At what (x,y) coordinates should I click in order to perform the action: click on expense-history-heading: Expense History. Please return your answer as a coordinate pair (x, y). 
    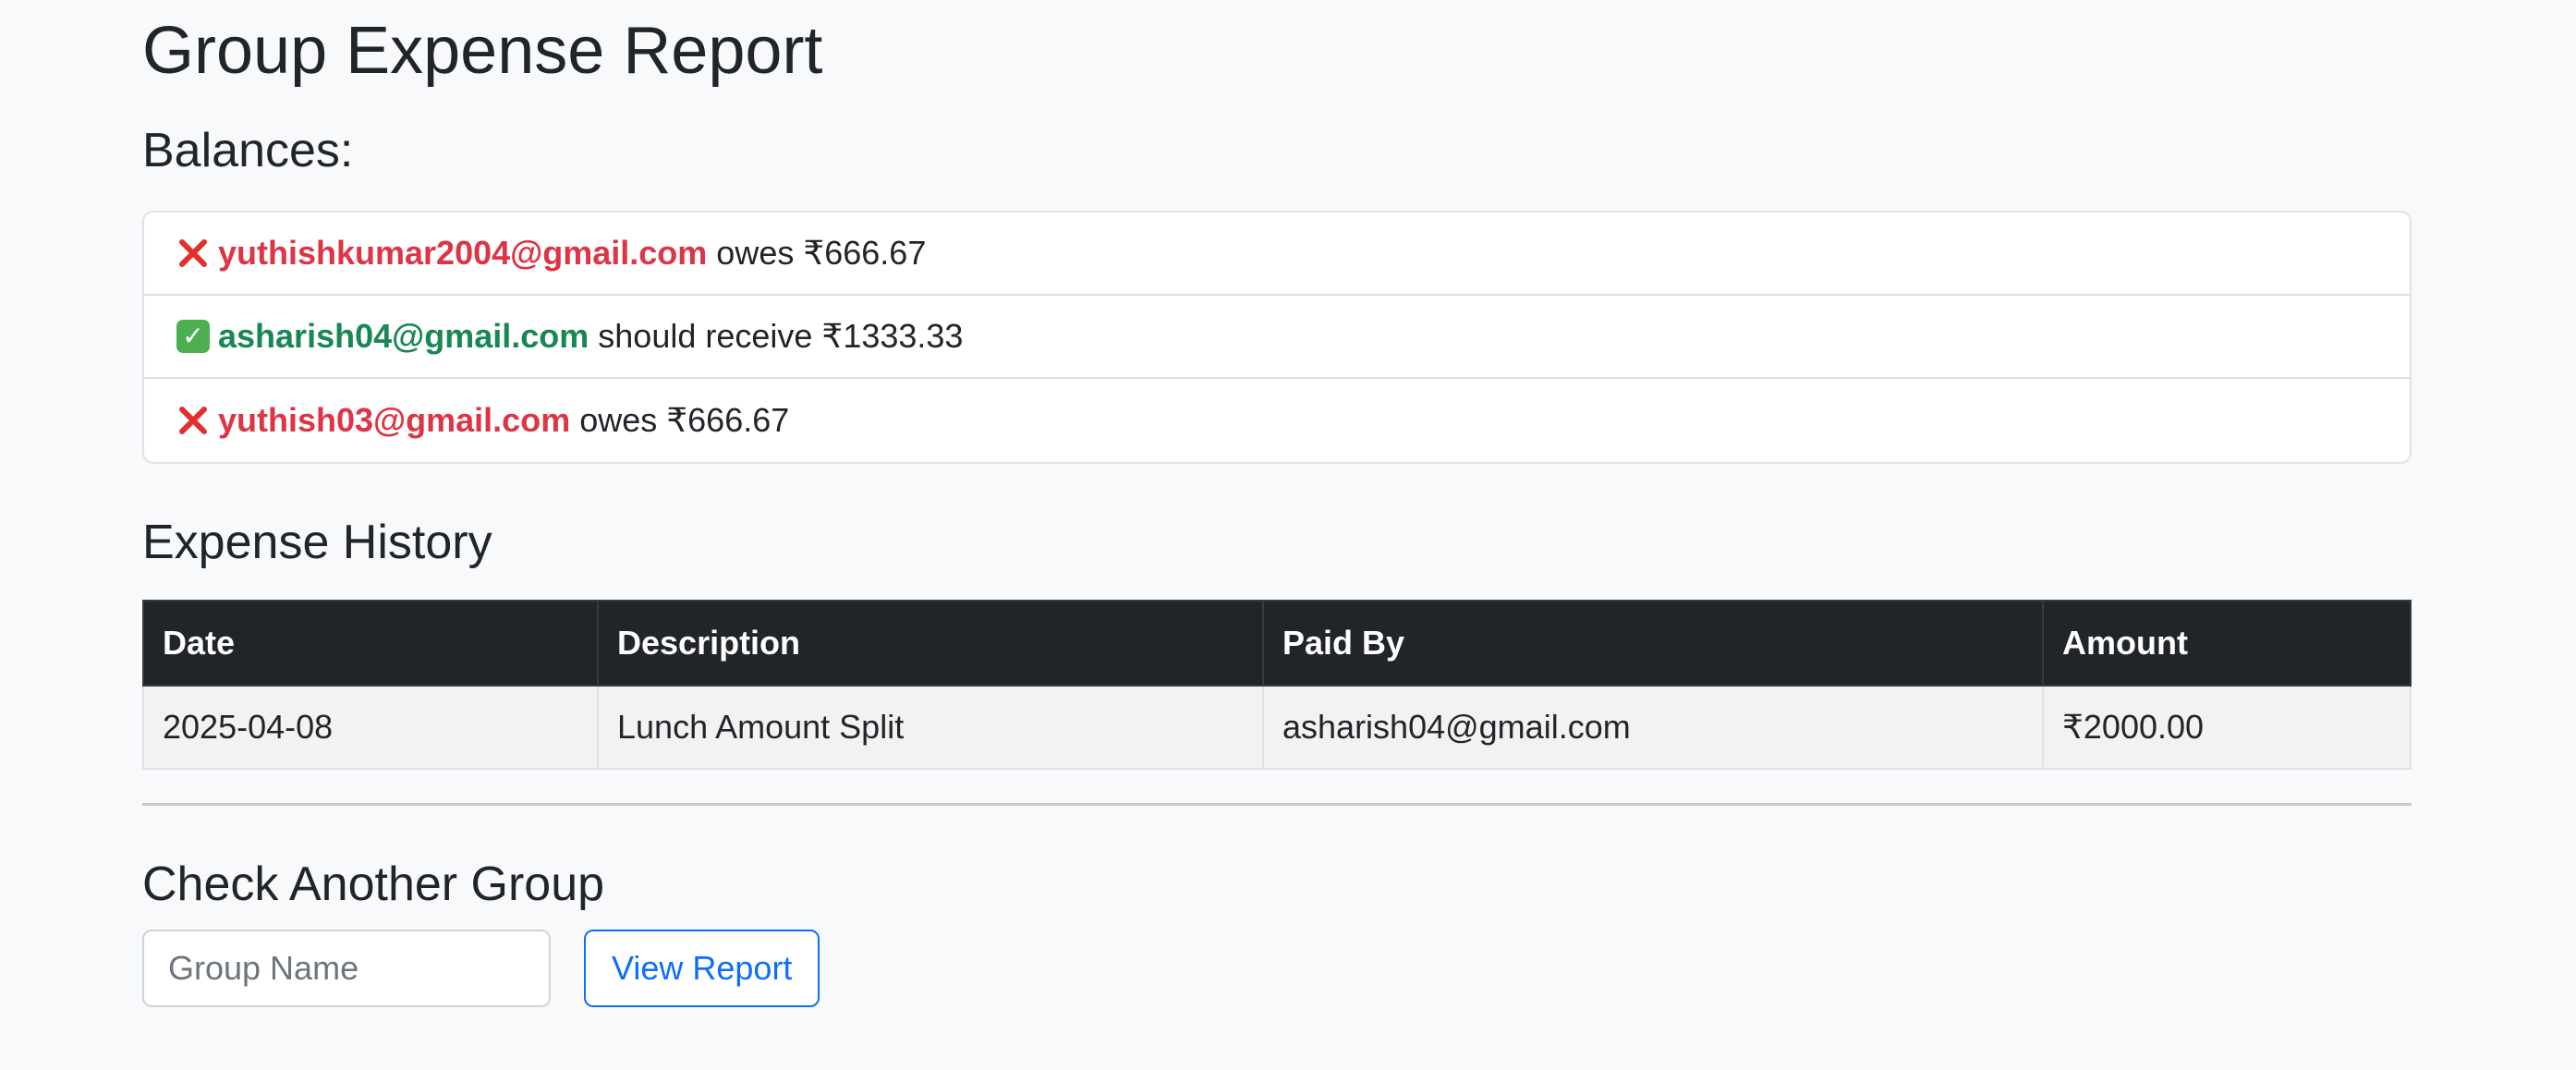
    Looking at the image, I should click on (317, 543).